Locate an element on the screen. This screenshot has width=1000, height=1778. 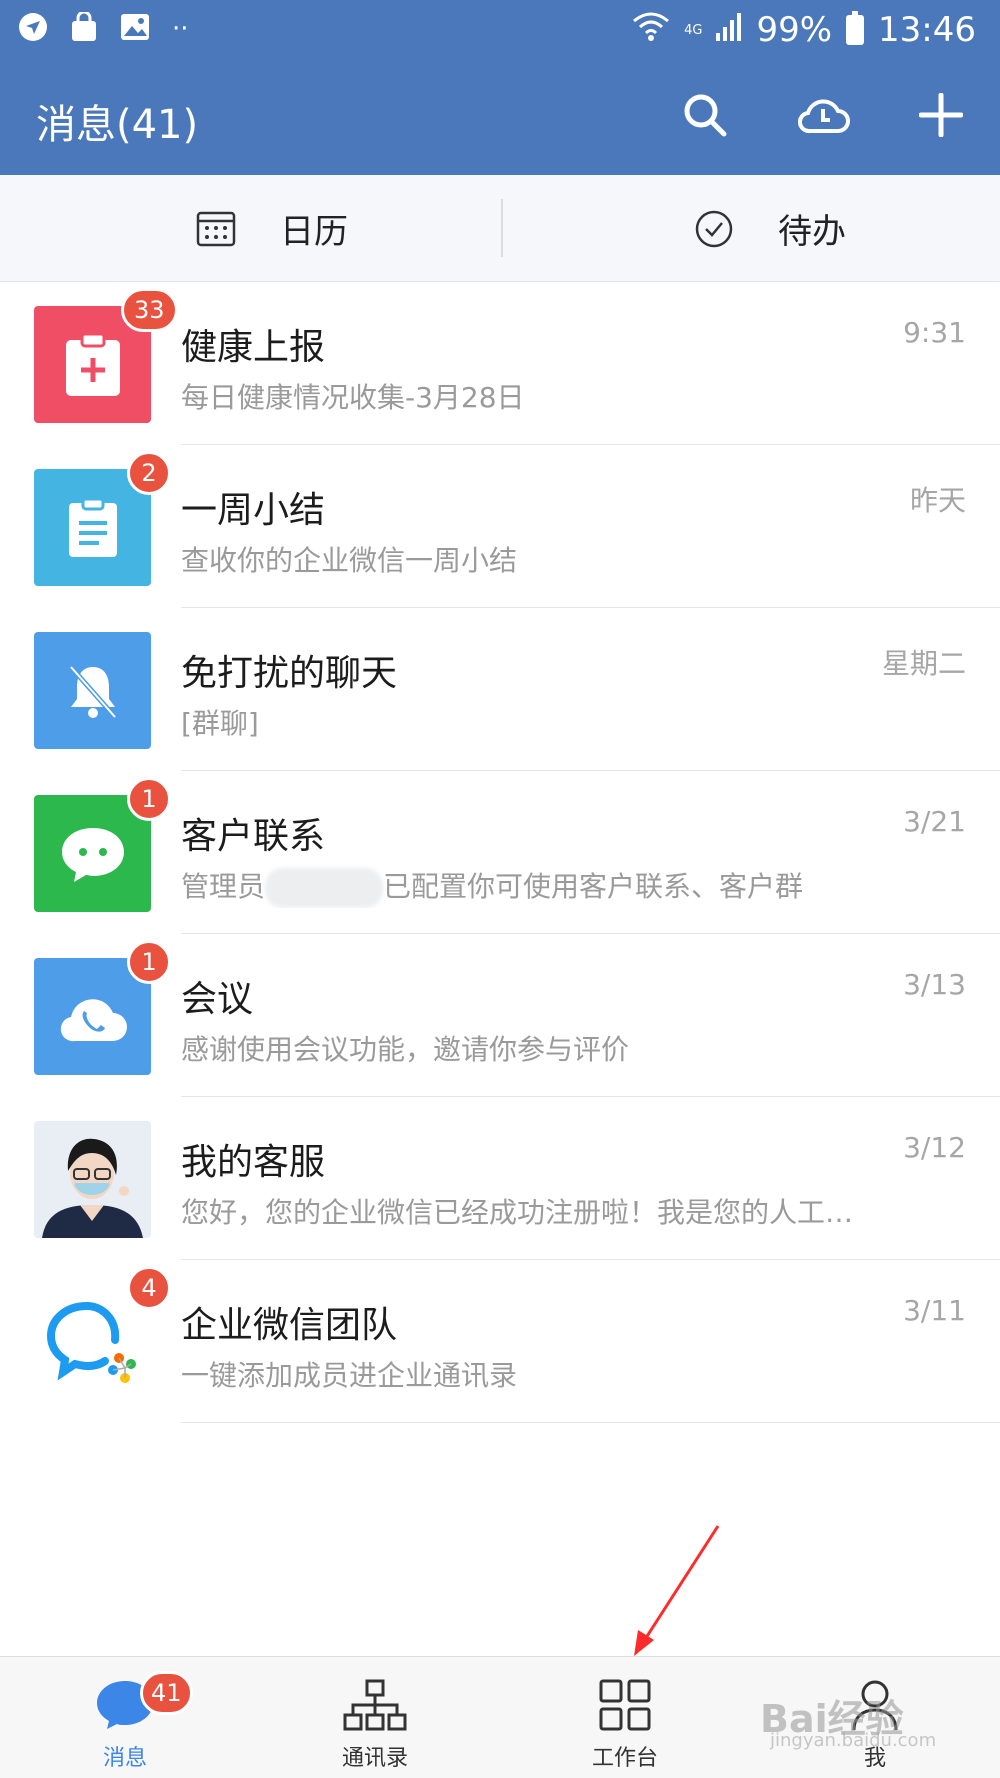
nav-messages-label: 消息 is located at coordinates (124, 1758).